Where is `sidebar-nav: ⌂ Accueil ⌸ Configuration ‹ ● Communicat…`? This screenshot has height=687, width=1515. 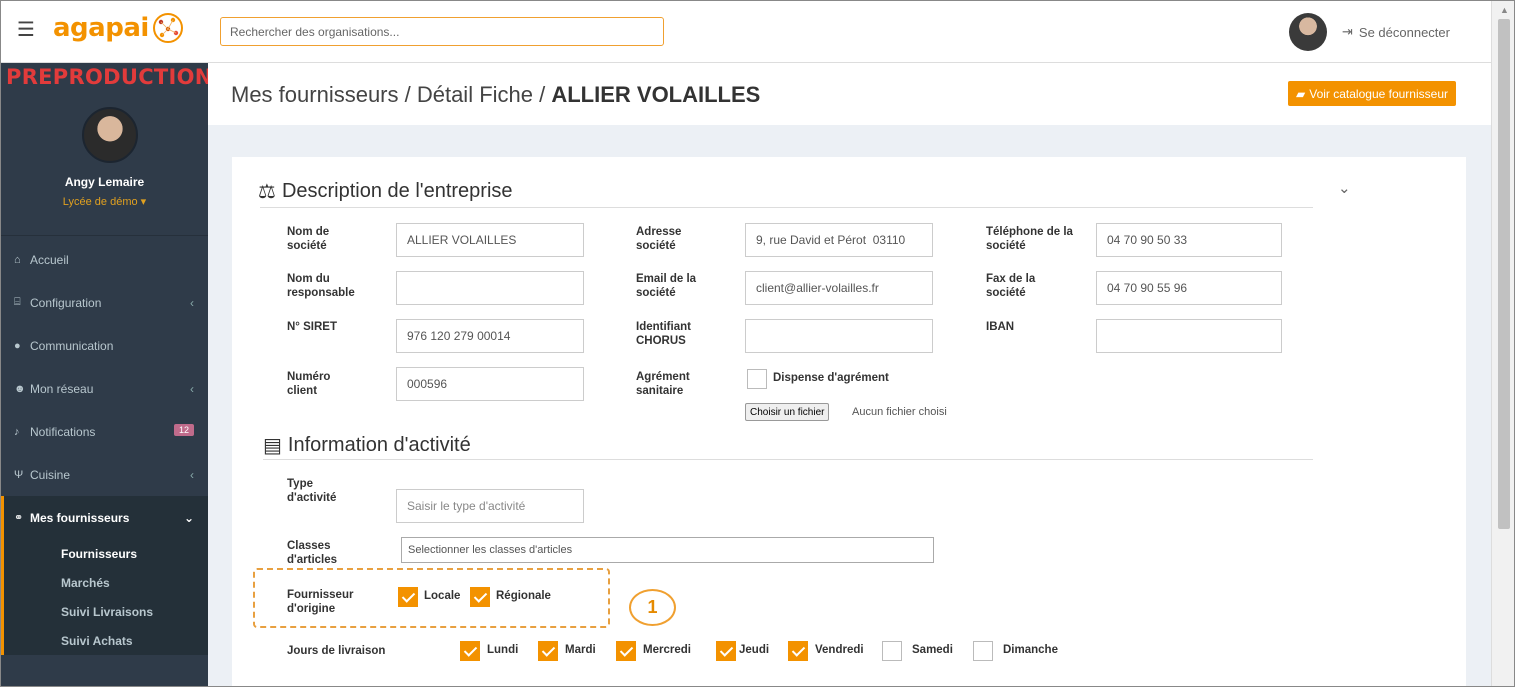 sidebar-nav: ⌂ Accueil ⌸ Configuration ‹ ● Communicat… is located at coordinates (104, 446).